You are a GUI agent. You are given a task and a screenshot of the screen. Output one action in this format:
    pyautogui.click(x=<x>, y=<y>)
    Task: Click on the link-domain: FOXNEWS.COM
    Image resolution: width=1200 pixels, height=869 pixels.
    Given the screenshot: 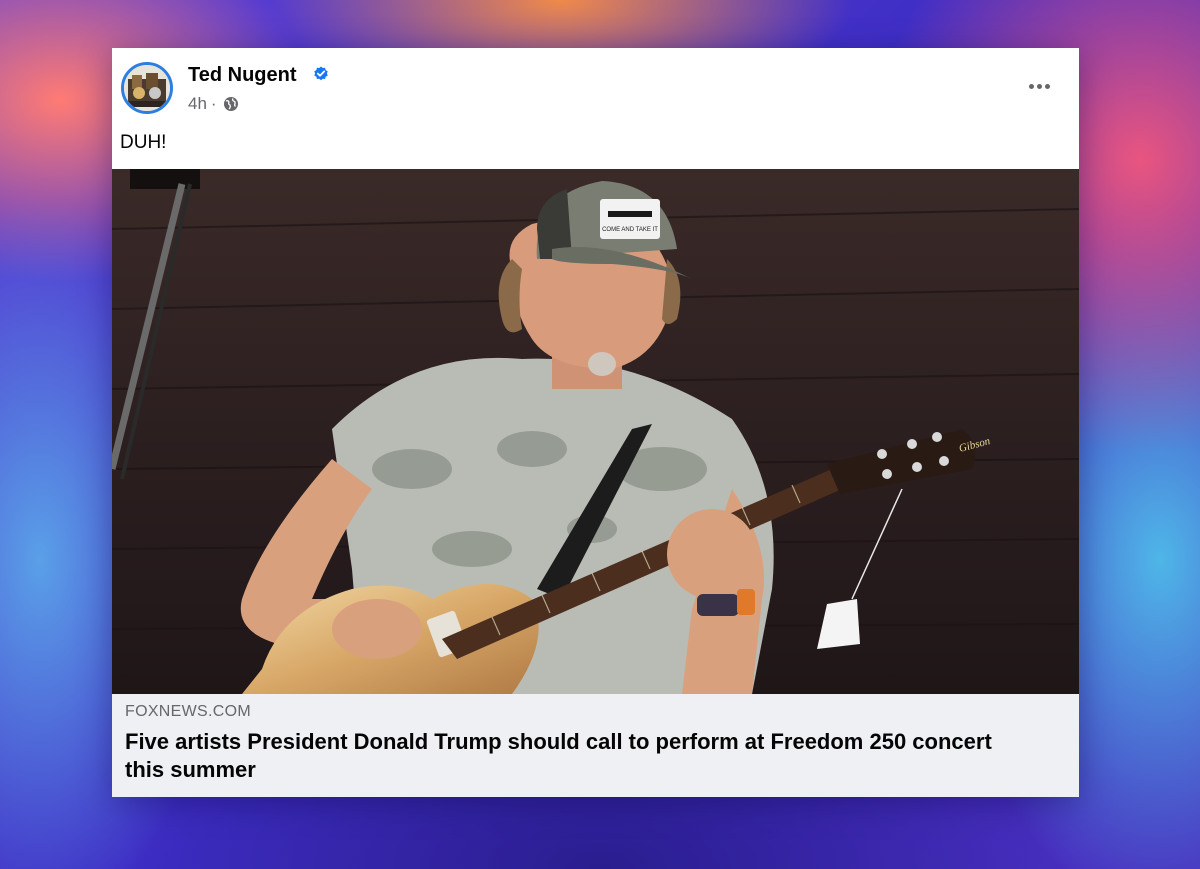 What is the action you would take?
    pyautogui.click(x=188, y=711)
    